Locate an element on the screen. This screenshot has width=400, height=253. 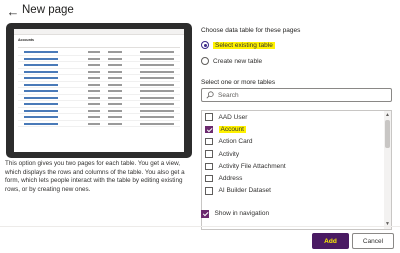
add-button: Add is located at coordinates (330, 241).